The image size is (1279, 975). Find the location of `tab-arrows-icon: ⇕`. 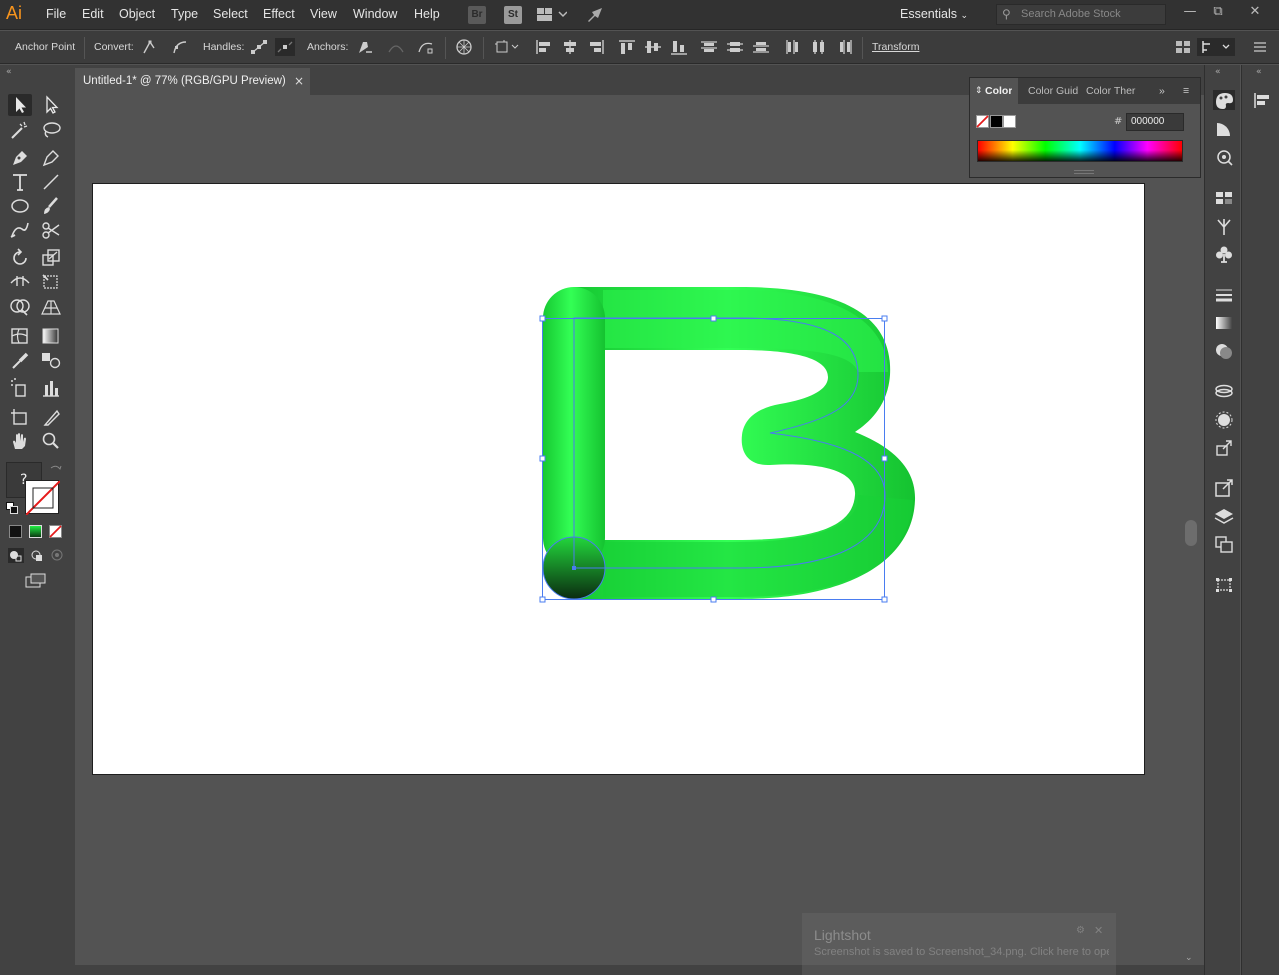

tab-arrows-icon: ⇕ is located at coordinates (979, 90).